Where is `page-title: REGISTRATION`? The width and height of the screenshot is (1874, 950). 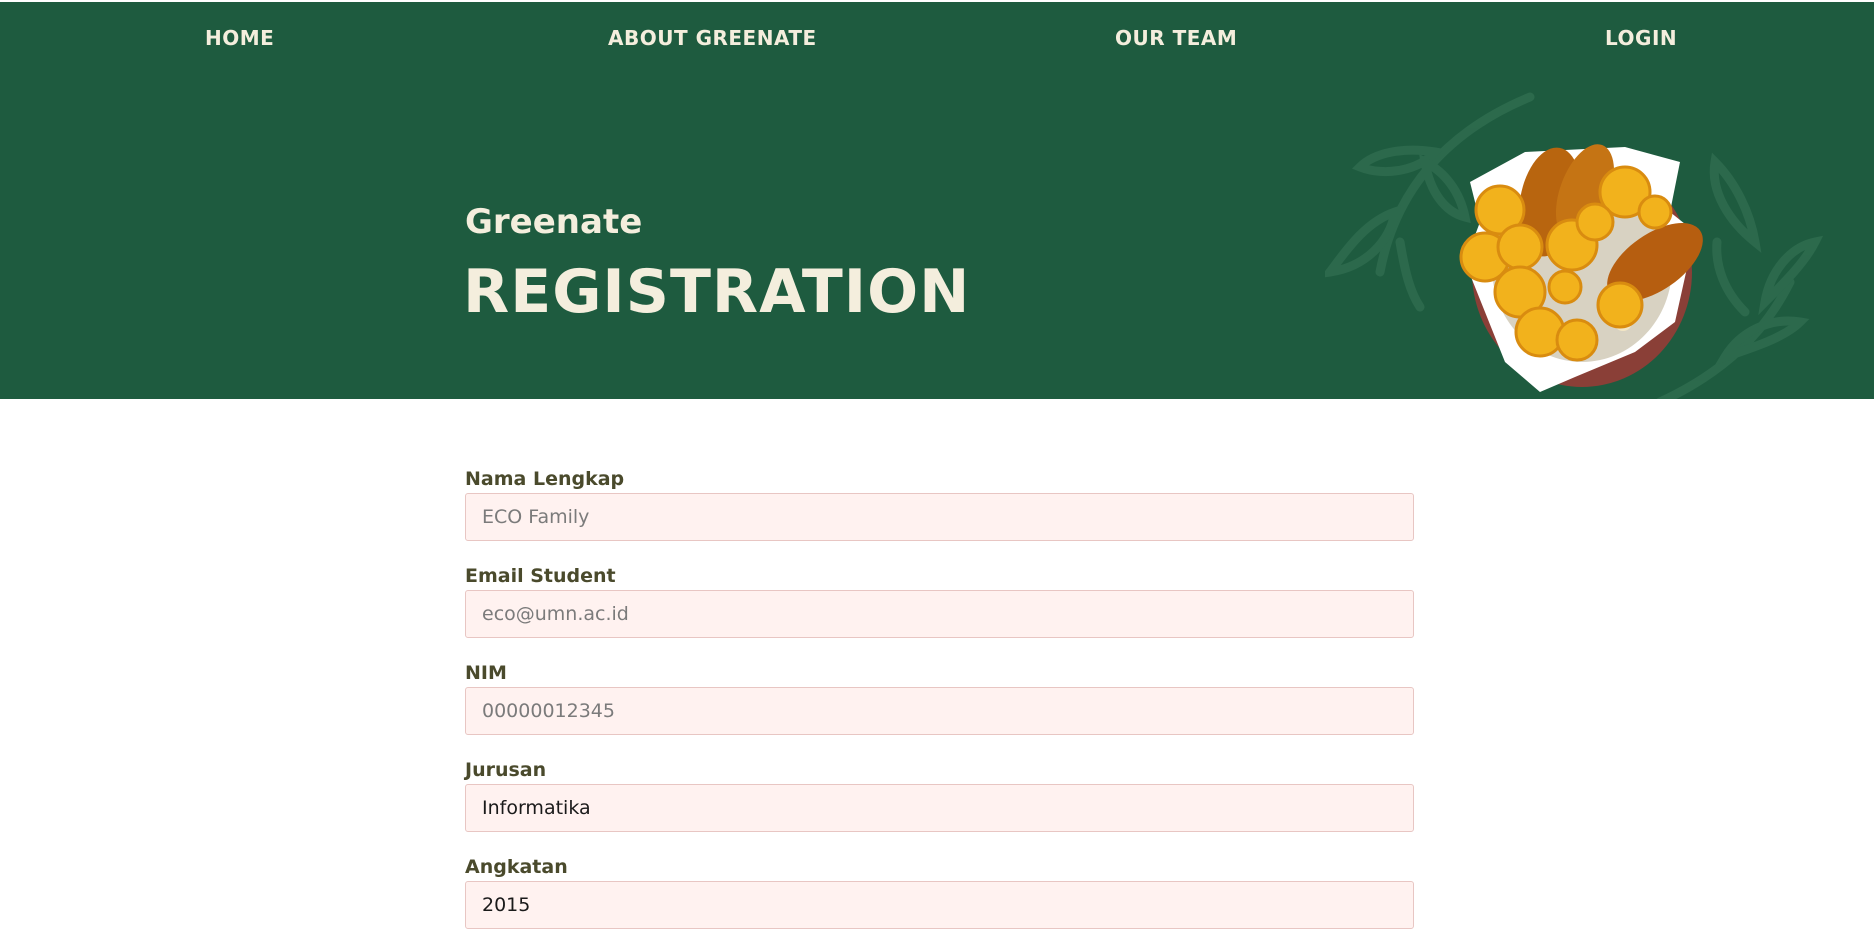
page-title: REGISTRATION is located at coordinates (717, 292).